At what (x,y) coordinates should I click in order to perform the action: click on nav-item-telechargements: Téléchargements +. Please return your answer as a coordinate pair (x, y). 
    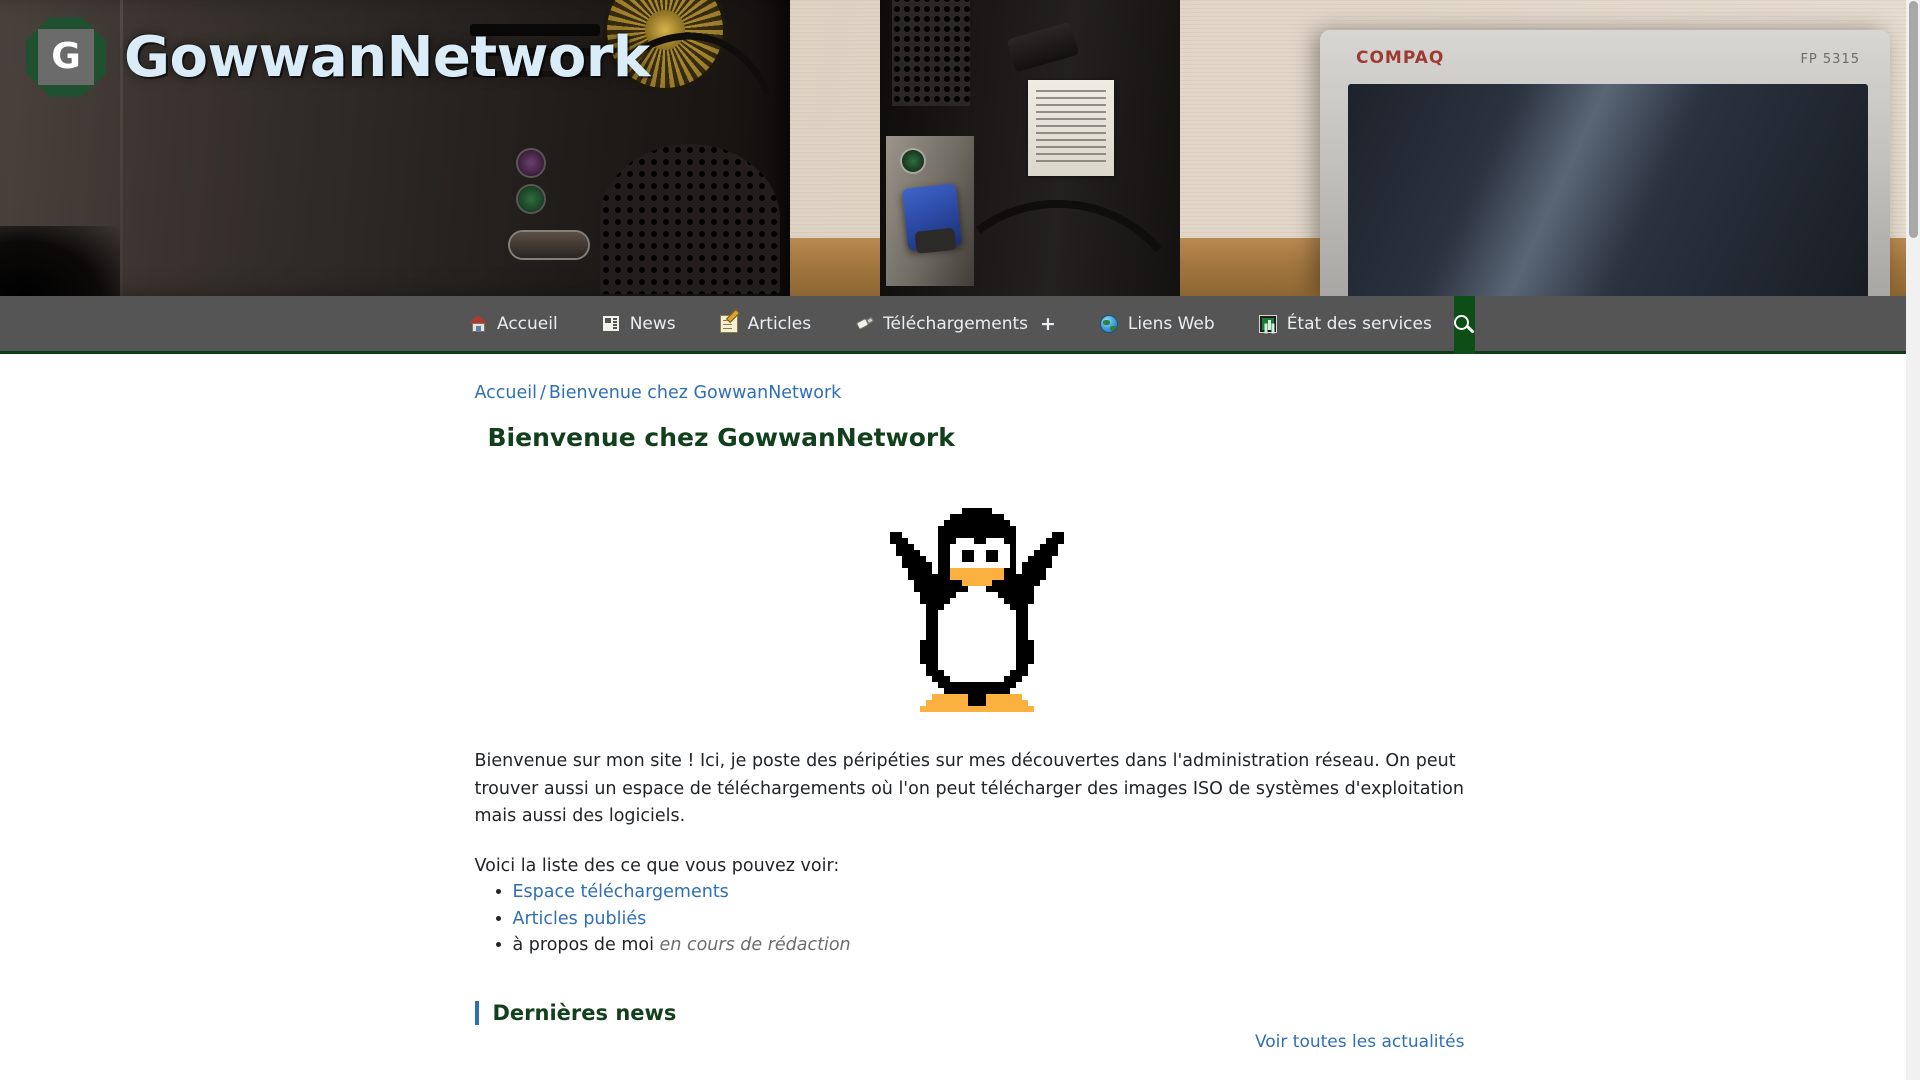
    Looking at the image, I should click on (955, 324).